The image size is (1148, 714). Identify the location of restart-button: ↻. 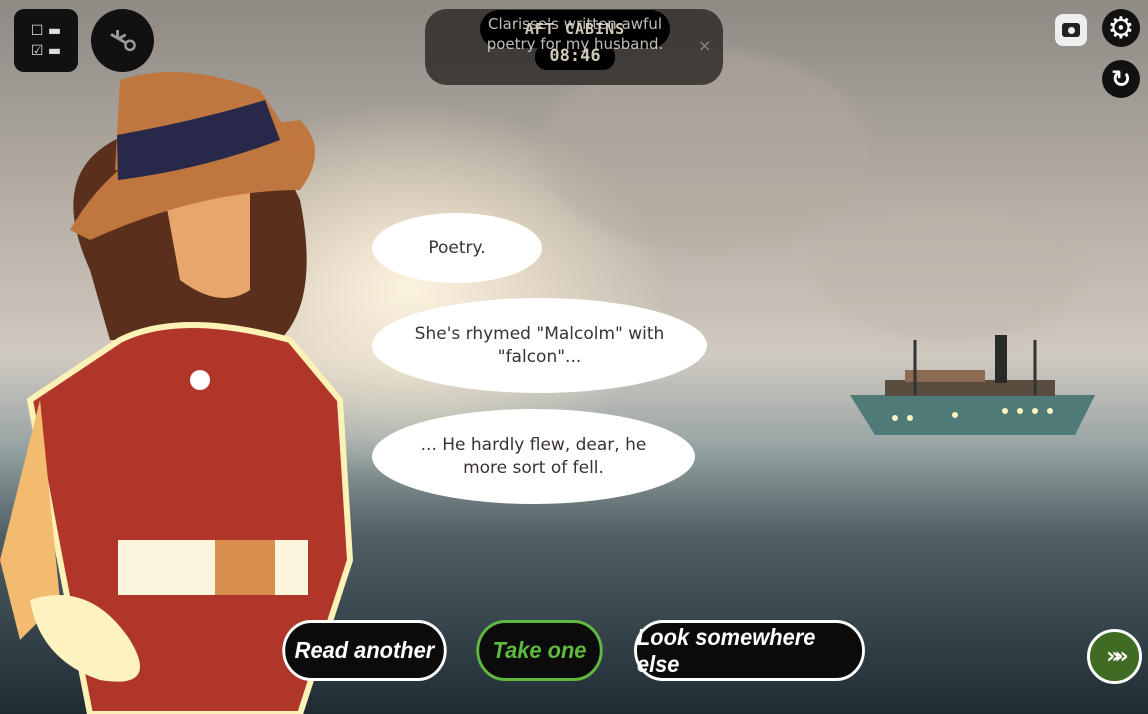
(1121, 79).